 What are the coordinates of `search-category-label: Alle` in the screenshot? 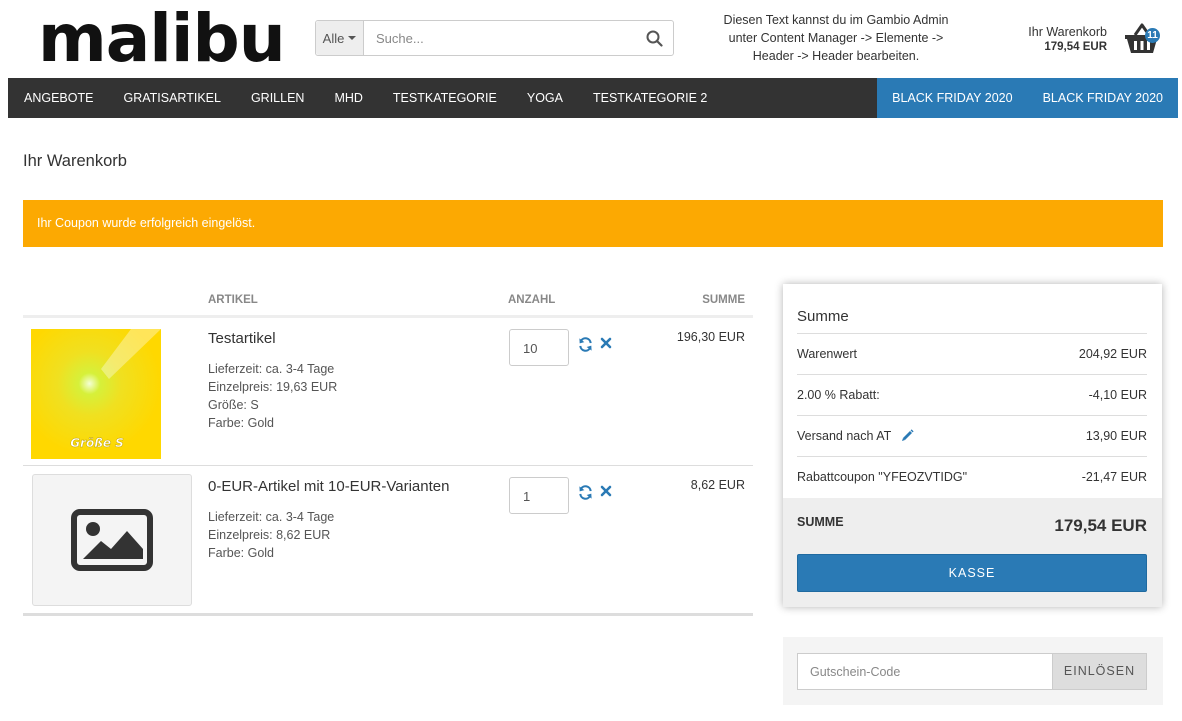 It's located at (333, 38).